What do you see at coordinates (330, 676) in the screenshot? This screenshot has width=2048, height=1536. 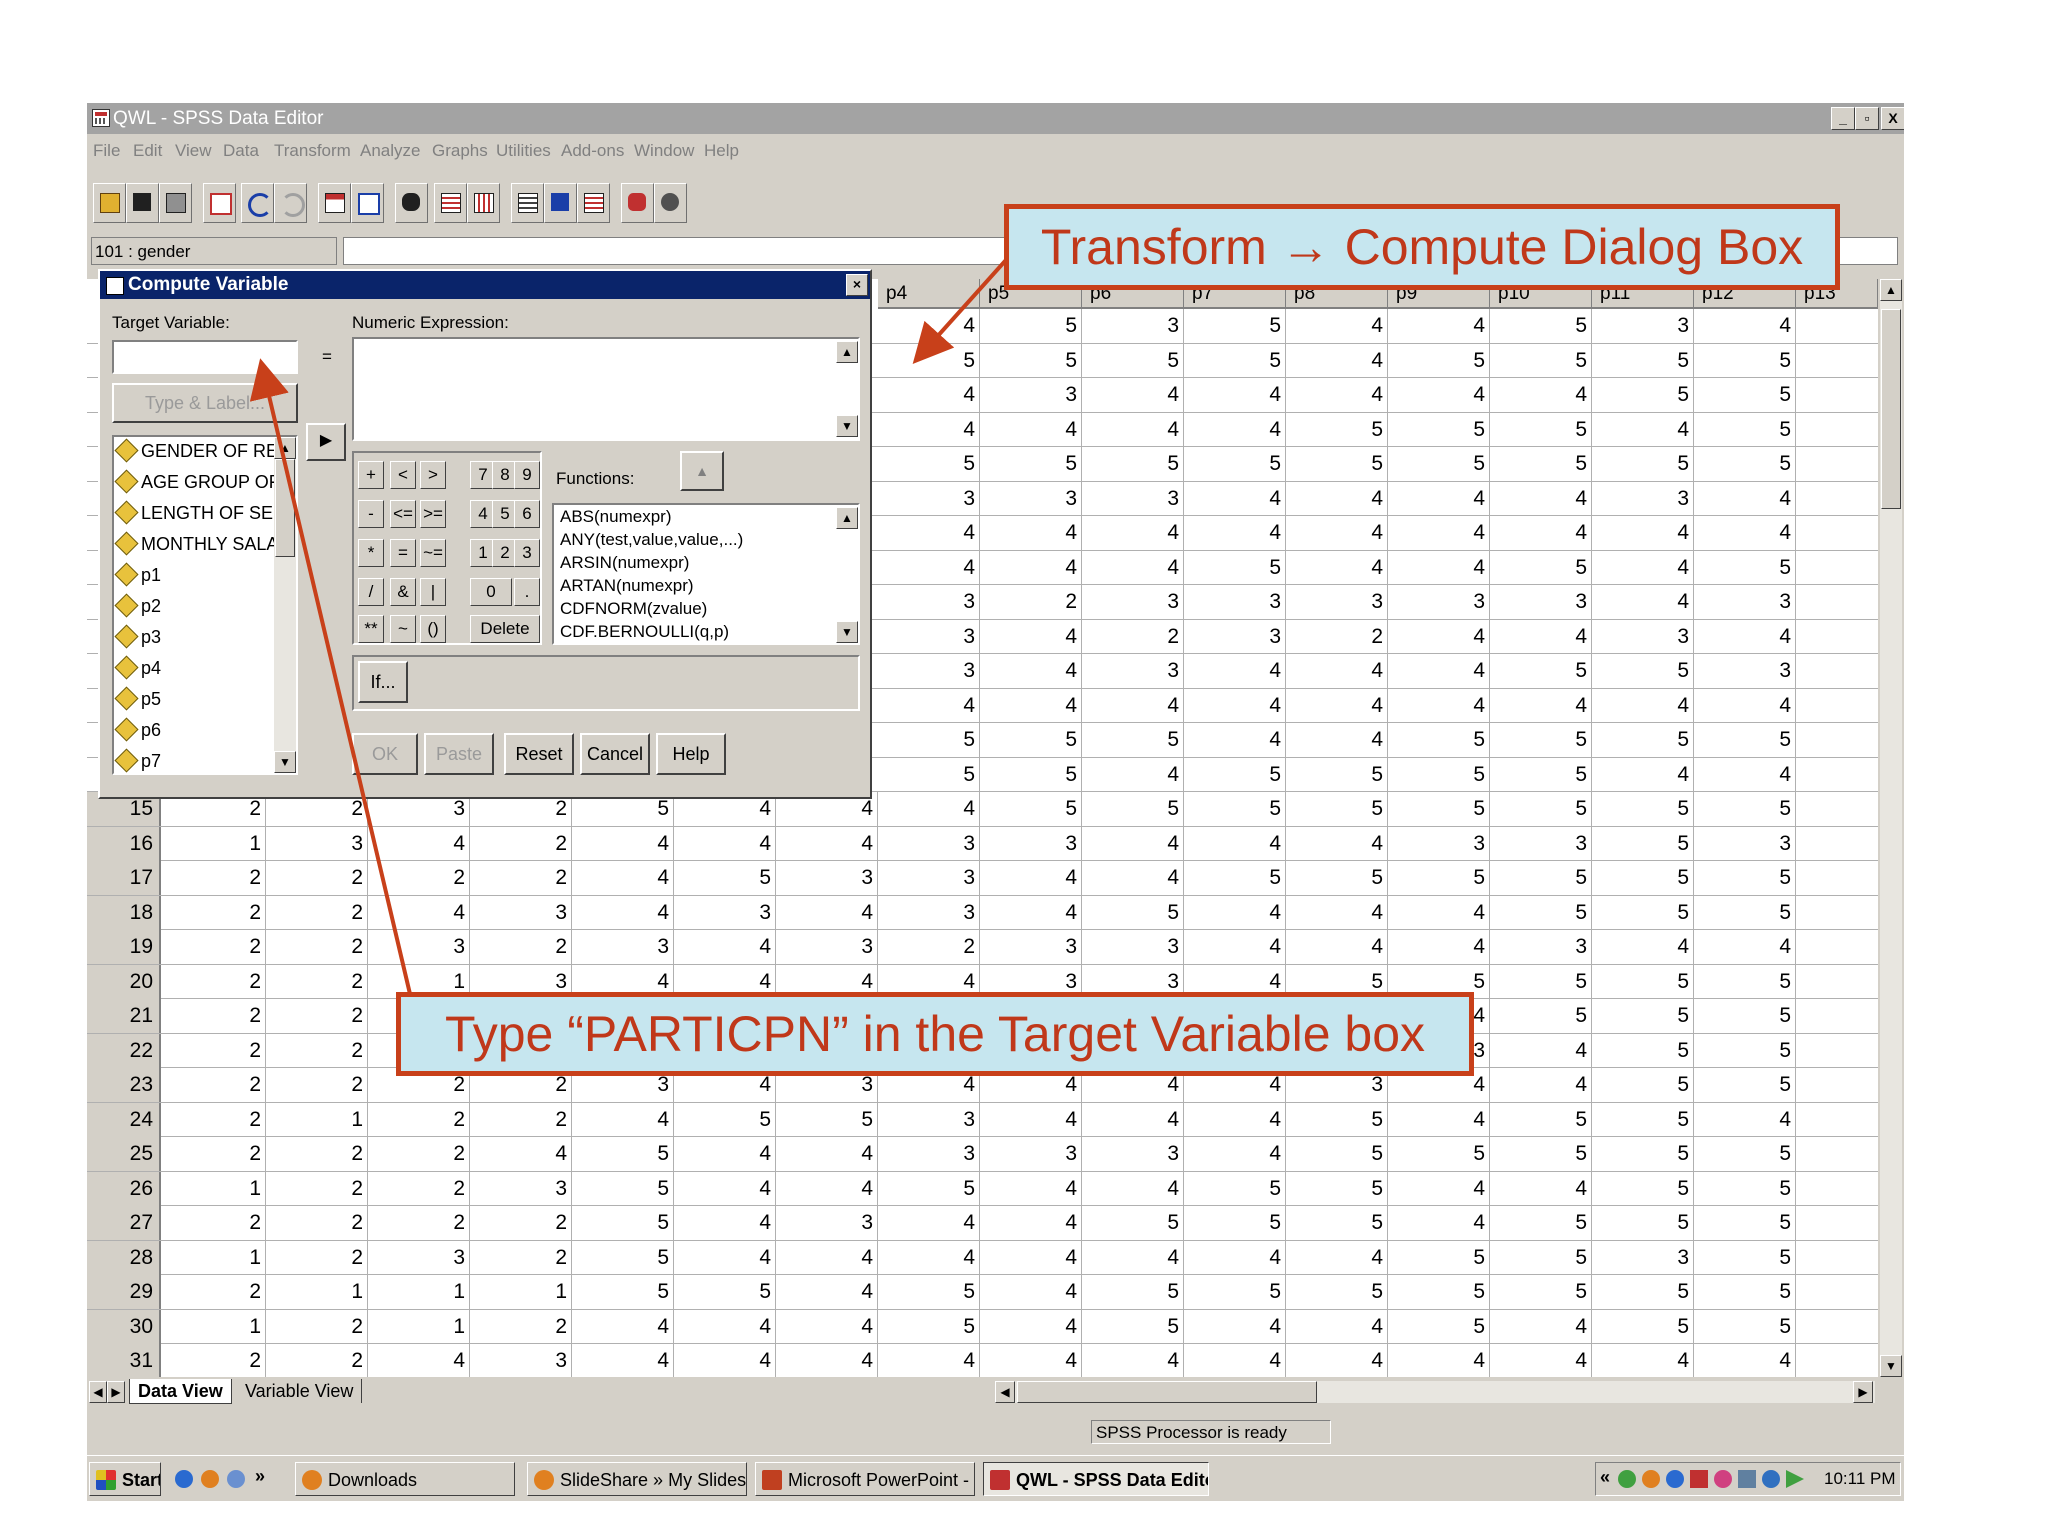 I see `arrow-to-target-variable` at bounding box center [330, 676].